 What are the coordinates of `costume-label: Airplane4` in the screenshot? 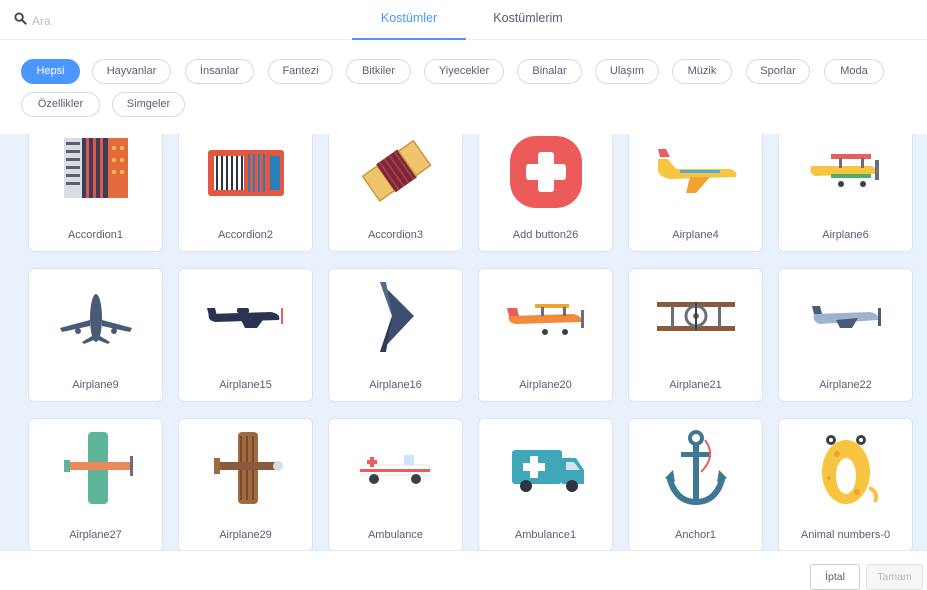 It's located at (695, 235).